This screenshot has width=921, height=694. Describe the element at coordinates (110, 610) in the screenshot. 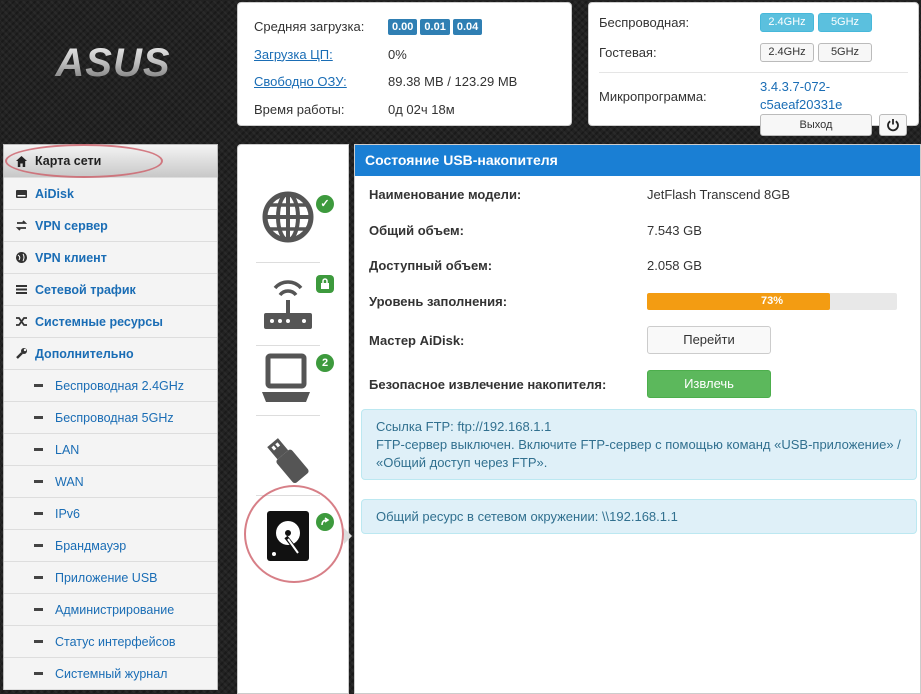

I see `sidebar-sub-administration: Администрирование` at that location.